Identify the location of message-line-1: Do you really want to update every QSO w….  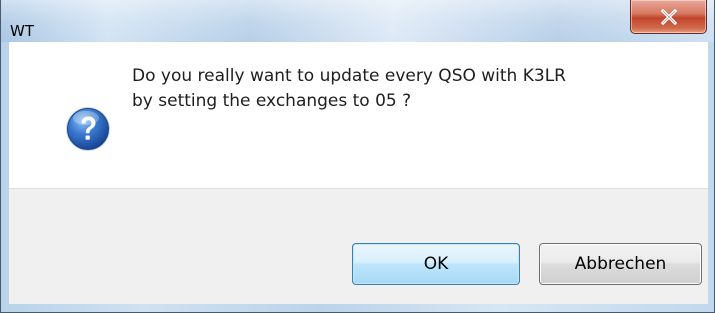
(349, 76).